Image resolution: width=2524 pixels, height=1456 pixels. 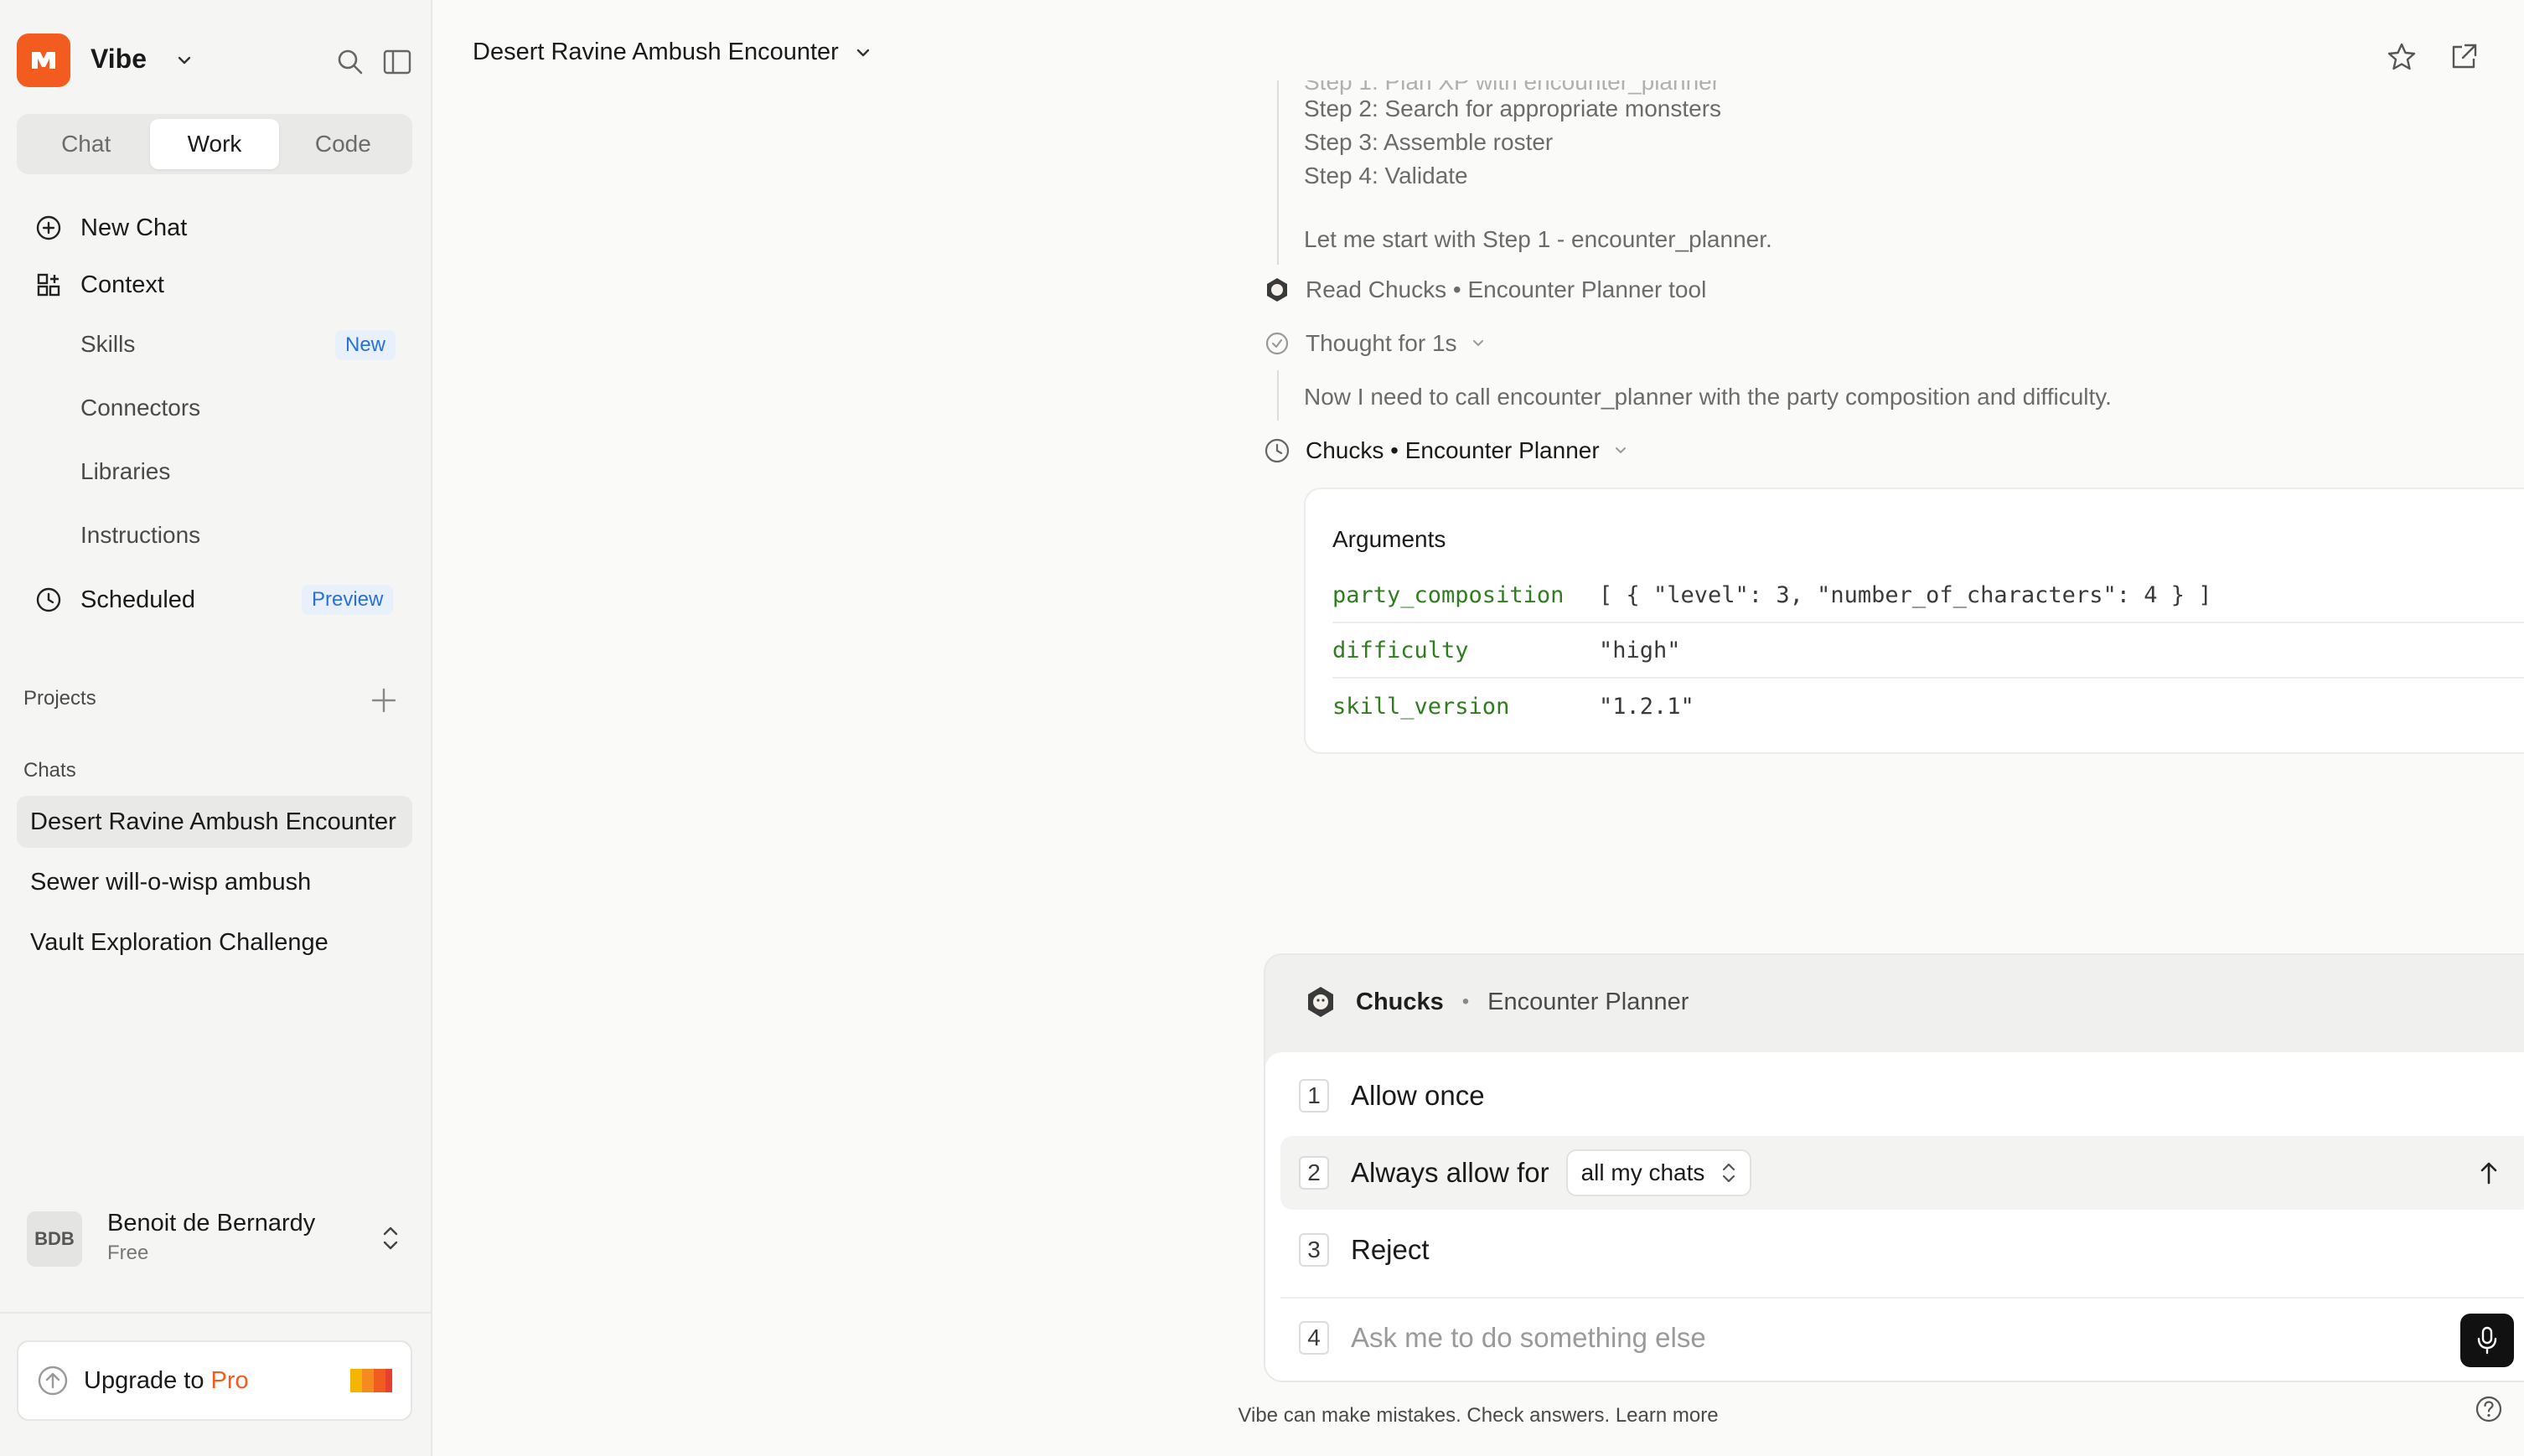 What do you see at coordinates (1513, 108) in the screenshot?
I see `step-text: Step 2: Search for appropriate monsters` at bounding box center [1513, 108].